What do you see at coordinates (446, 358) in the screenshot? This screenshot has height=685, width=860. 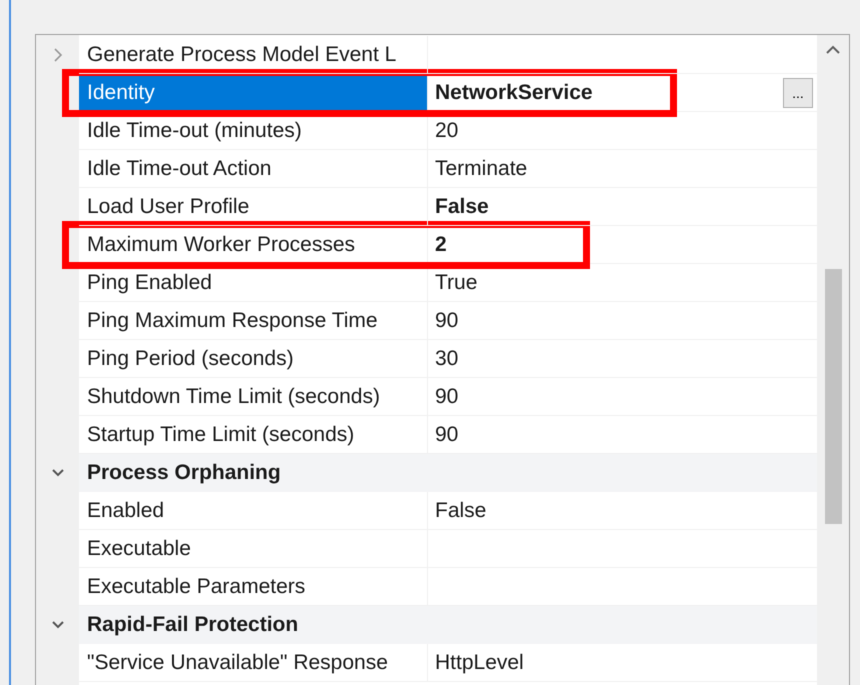 I see `property-value: 30` at bounding box center [446, 358].